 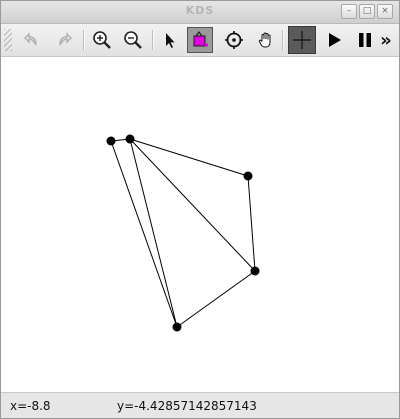 I want to click on point-C, so click(x=248, y=176).